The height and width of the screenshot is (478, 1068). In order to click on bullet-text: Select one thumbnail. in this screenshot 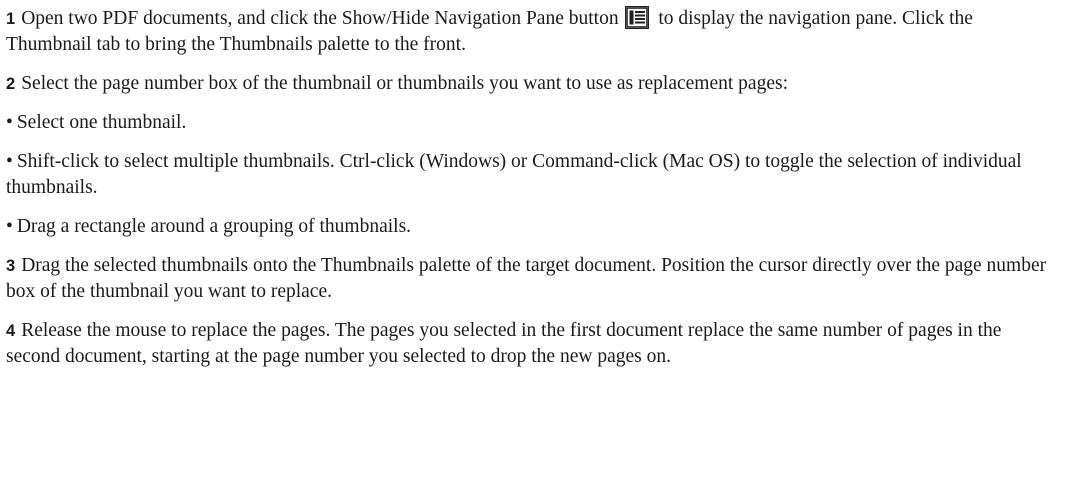, I will do `click(101, 122)`.